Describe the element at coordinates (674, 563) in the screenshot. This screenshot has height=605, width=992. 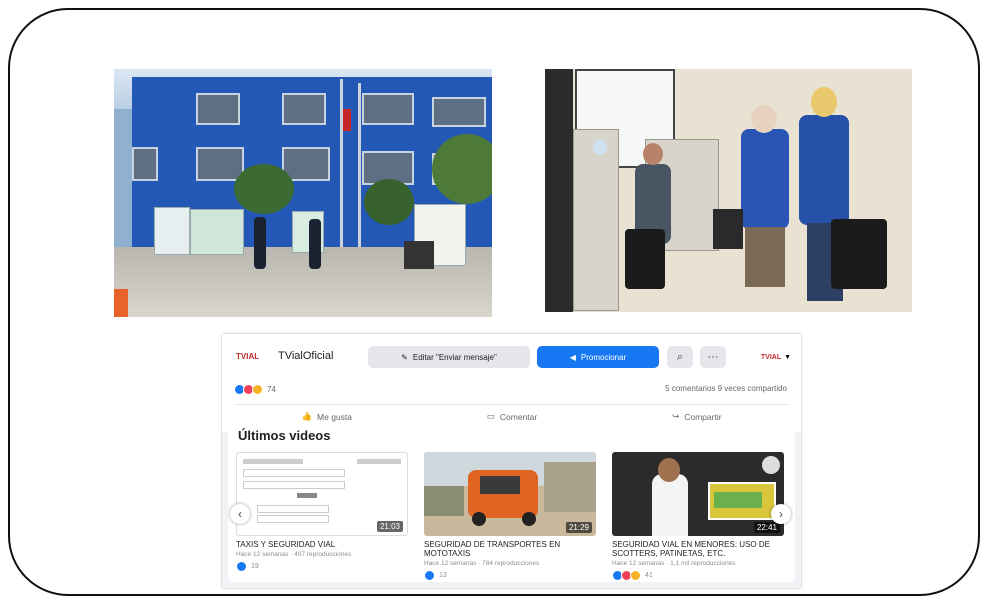
I see `video-meta: Hace 12 semanas · 1,1 mil reproducciones` at that location.